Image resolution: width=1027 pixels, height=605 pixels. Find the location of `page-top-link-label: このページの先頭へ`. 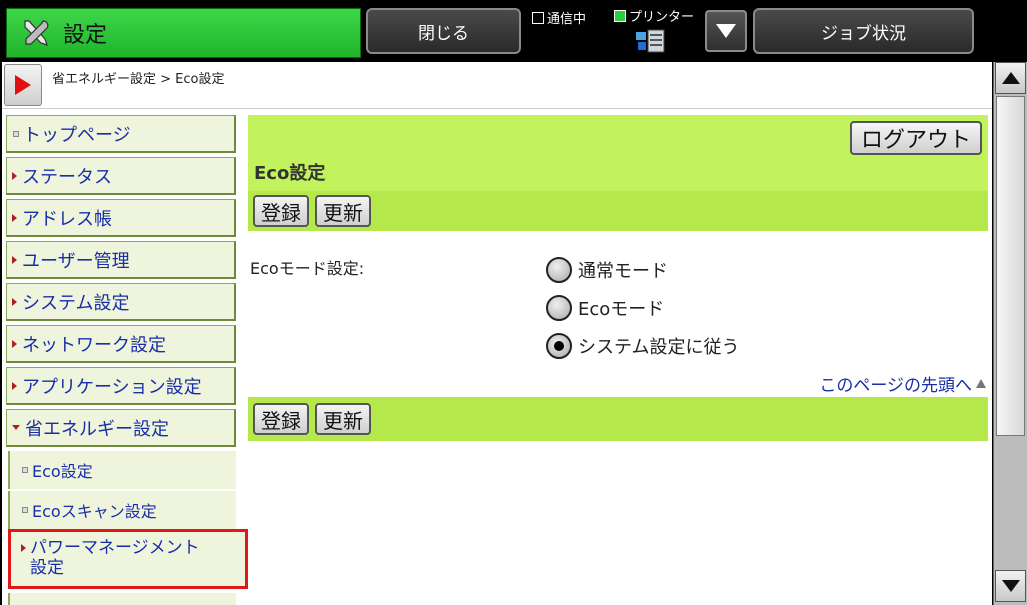

page-top-link-label: このページの先頭へ is located at coordinates (895, 386).